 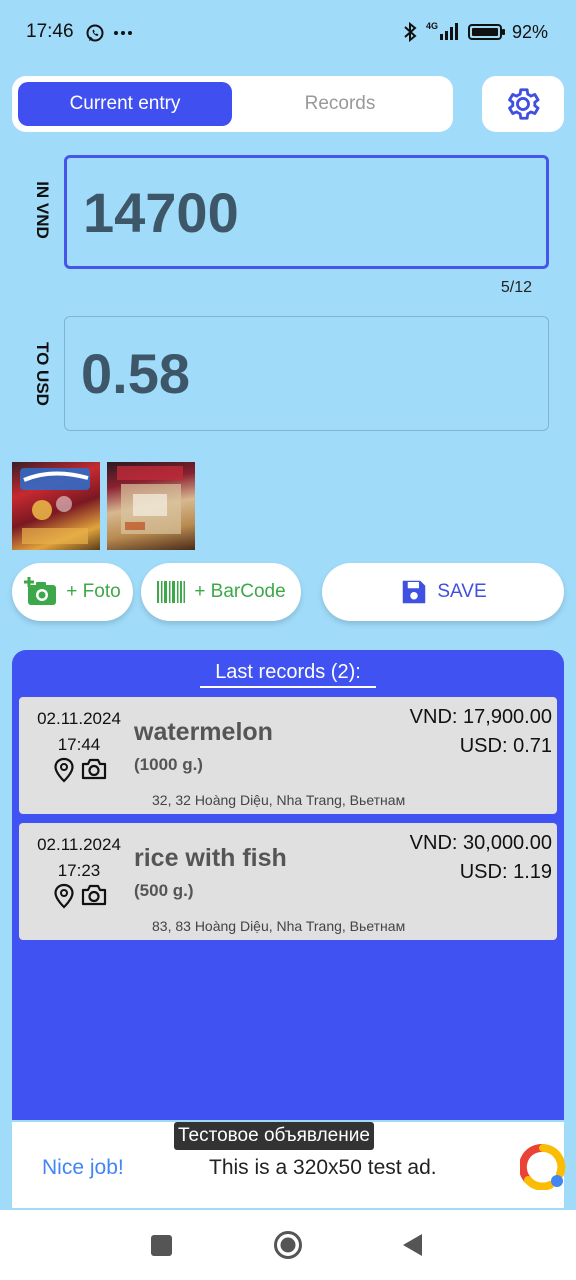 I want to click on status-bar: 17:46 4G 92%, so click(x=288, y=32).